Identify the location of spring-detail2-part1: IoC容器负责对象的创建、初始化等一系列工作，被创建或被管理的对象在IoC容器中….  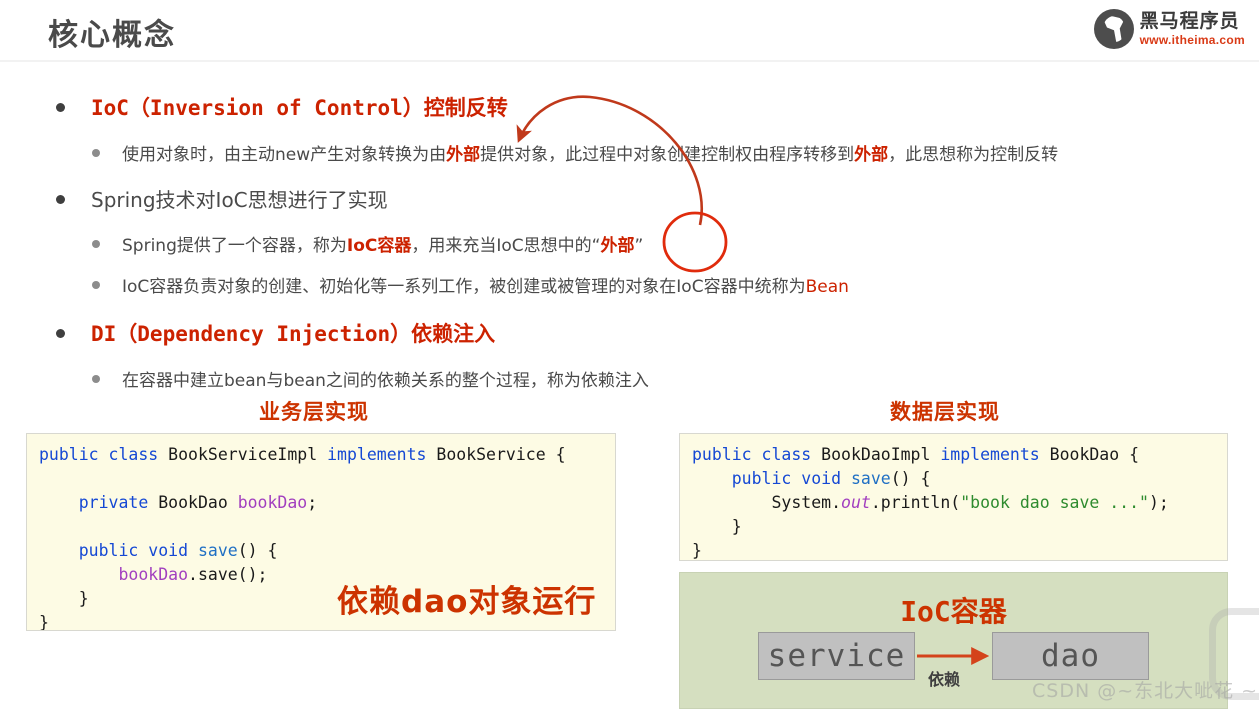
(464, 287).